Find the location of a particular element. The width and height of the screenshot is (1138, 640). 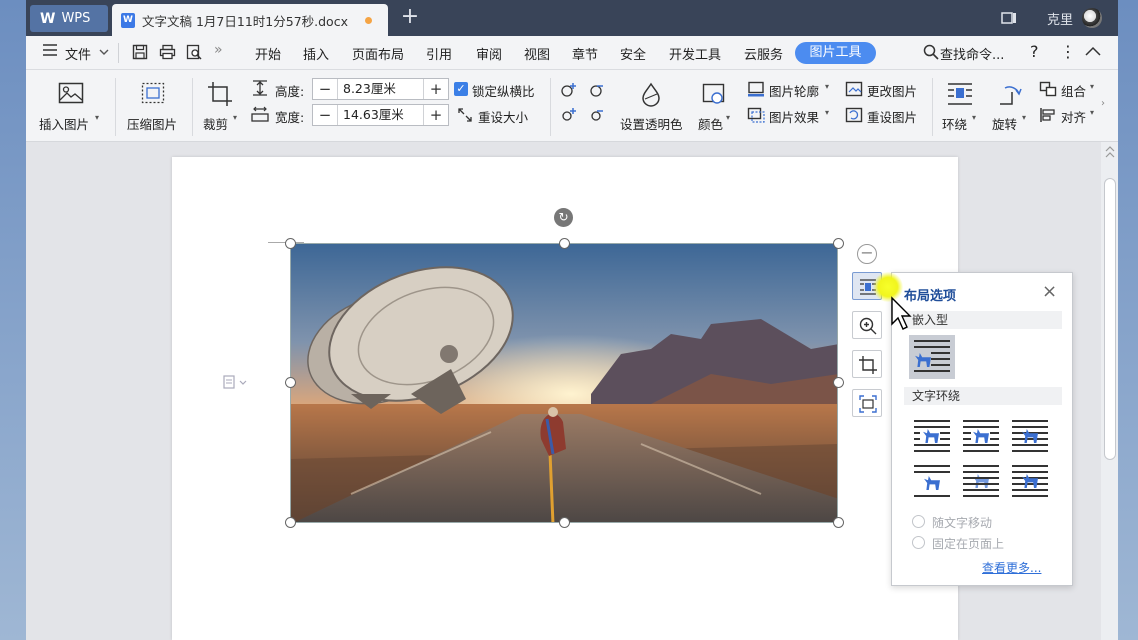

tab-view: 视图 is located at coordinates (537, 53).